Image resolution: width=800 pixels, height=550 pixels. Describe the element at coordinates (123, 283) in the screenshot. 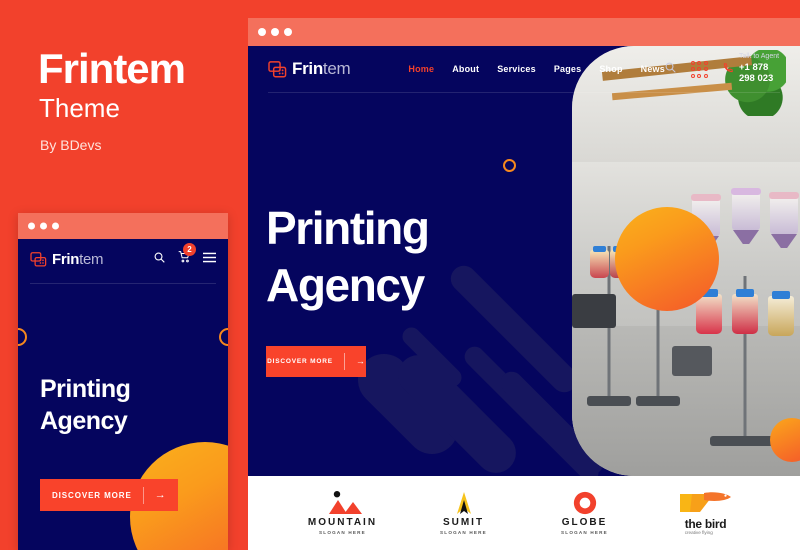

I see `mobile-nav-divider` at that location.